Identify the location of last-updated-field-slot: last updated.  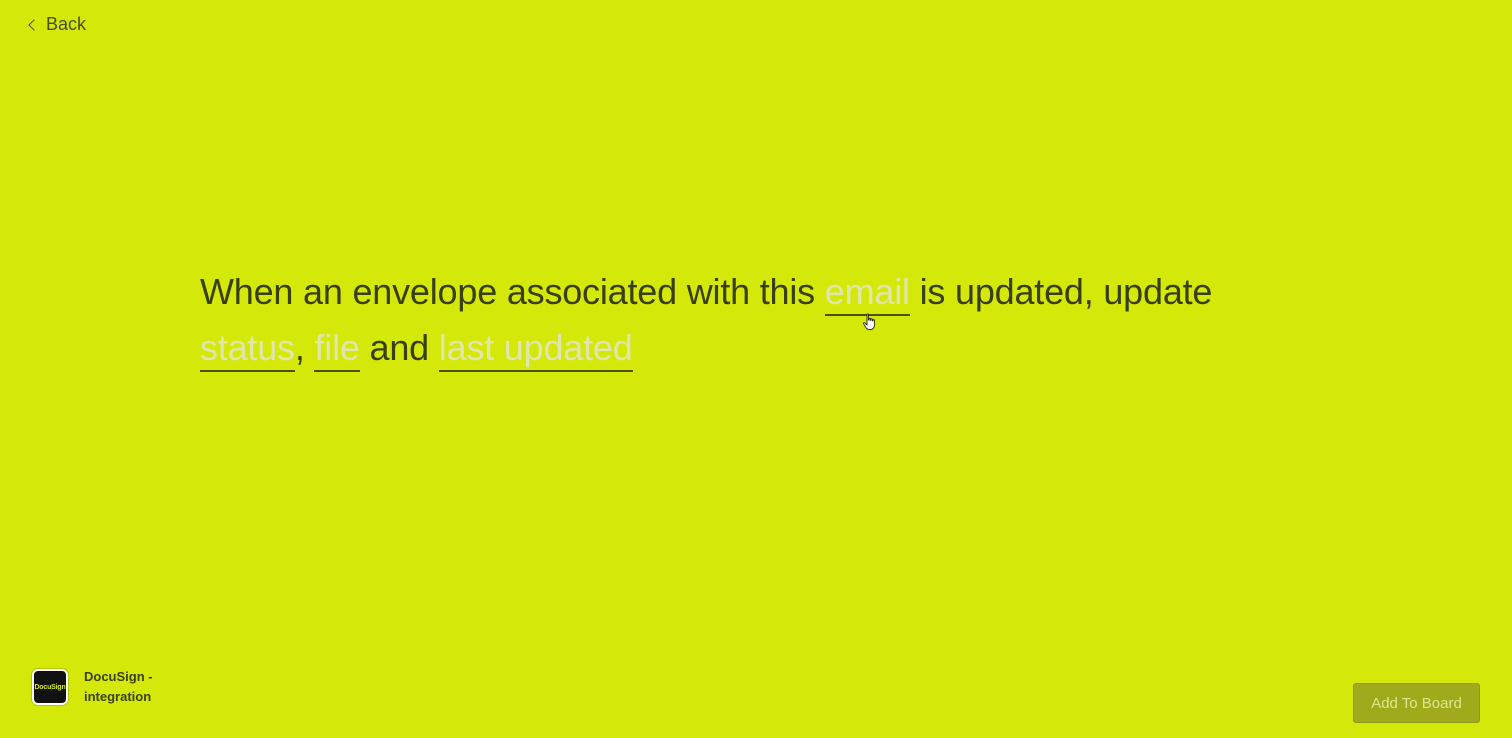
(535, 349).